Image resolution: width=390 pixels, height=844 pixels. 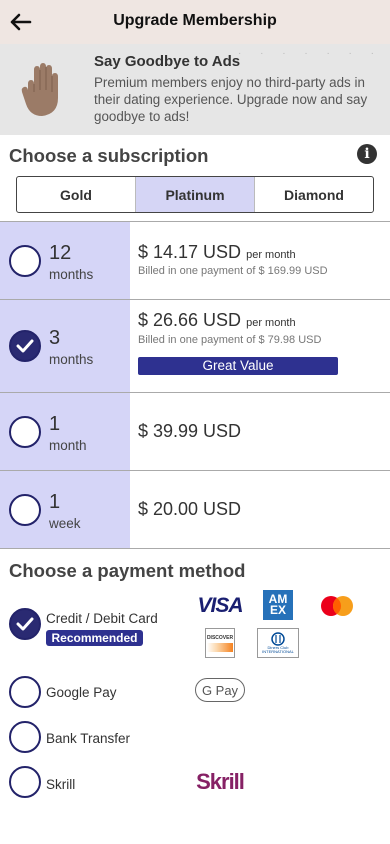 What do you see at coordinates (230, 340) in the screenshot?
I see `plan-billed-text: Billed in one payment of $ 79.98 USD` at bounding box center [230, 340].